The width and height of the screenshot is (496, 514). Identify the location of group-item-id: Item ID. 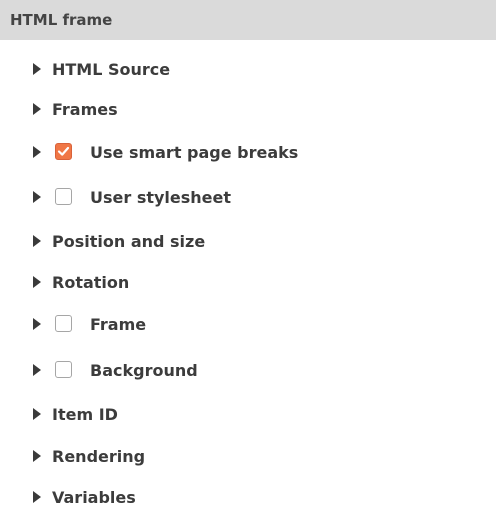
(248, 414).